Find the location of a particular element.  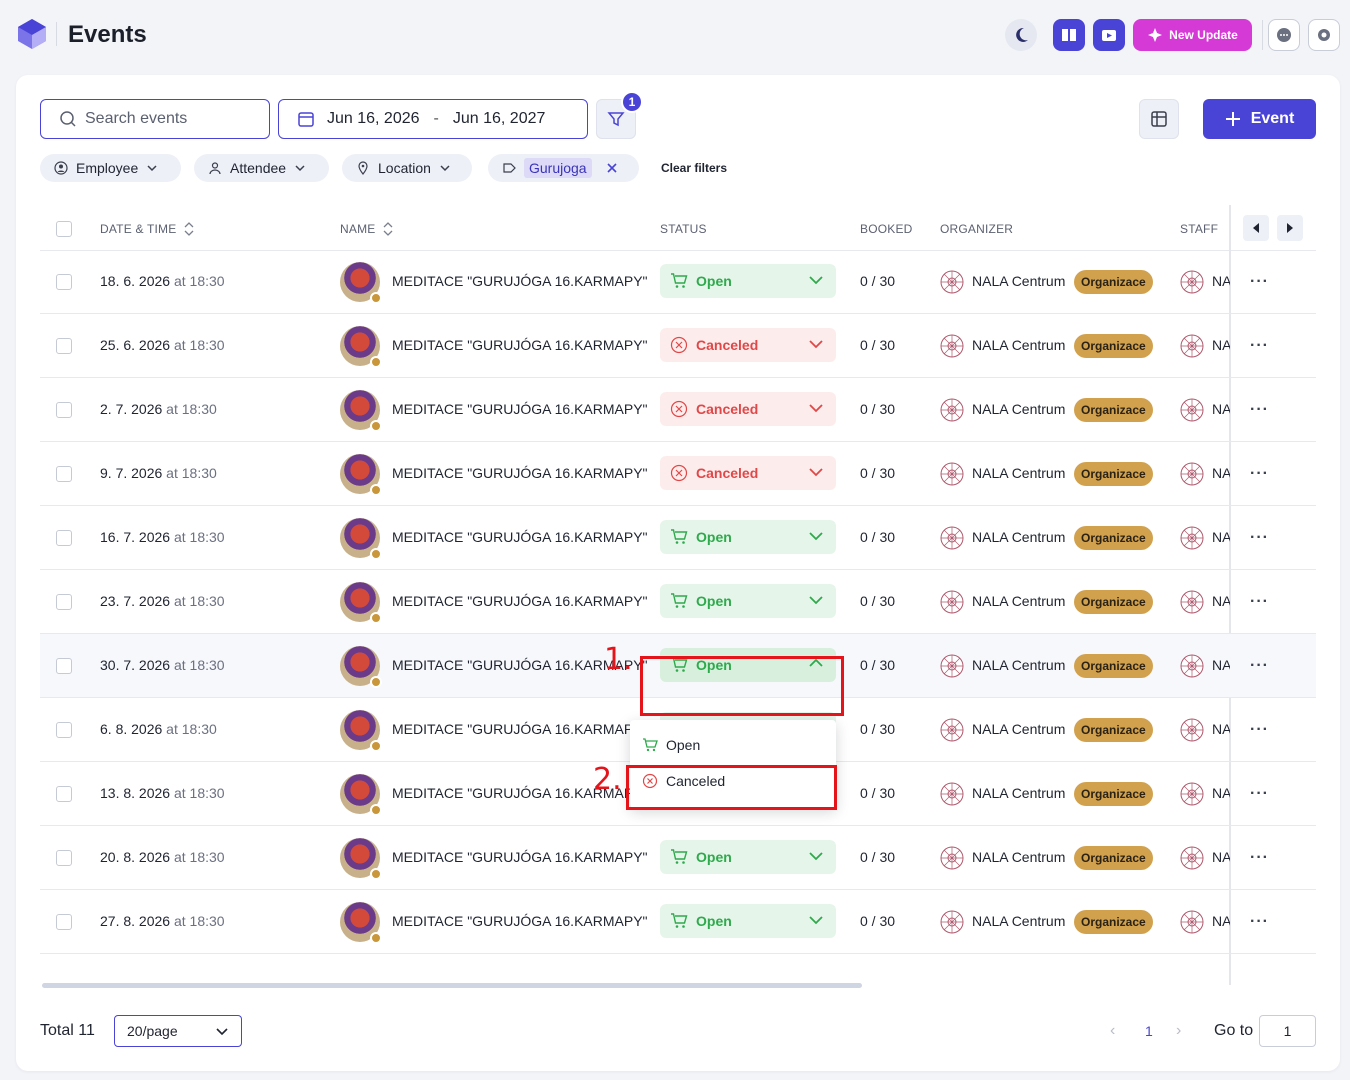

search-box is located at coordinates (155, 119).